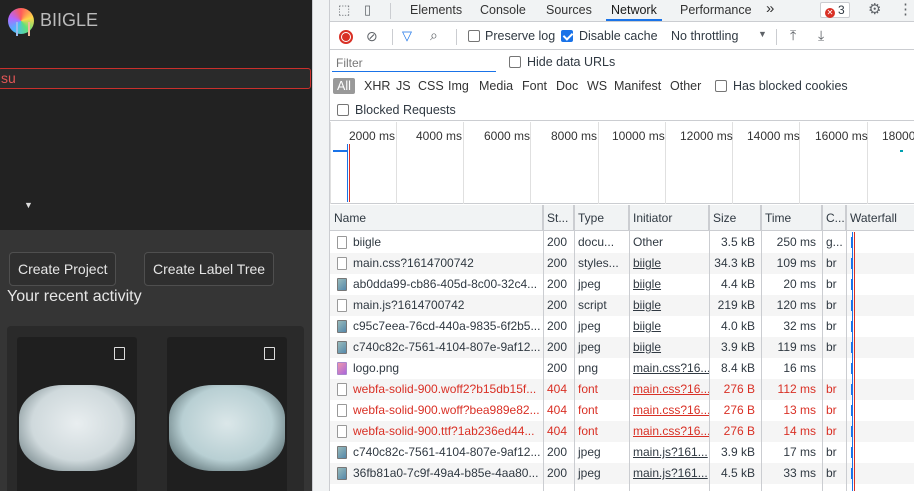  What do you see at coordinates (69, 20) in the screenshot?
I see `brand-name: BIIGLE` at bounding box center [69, 20].